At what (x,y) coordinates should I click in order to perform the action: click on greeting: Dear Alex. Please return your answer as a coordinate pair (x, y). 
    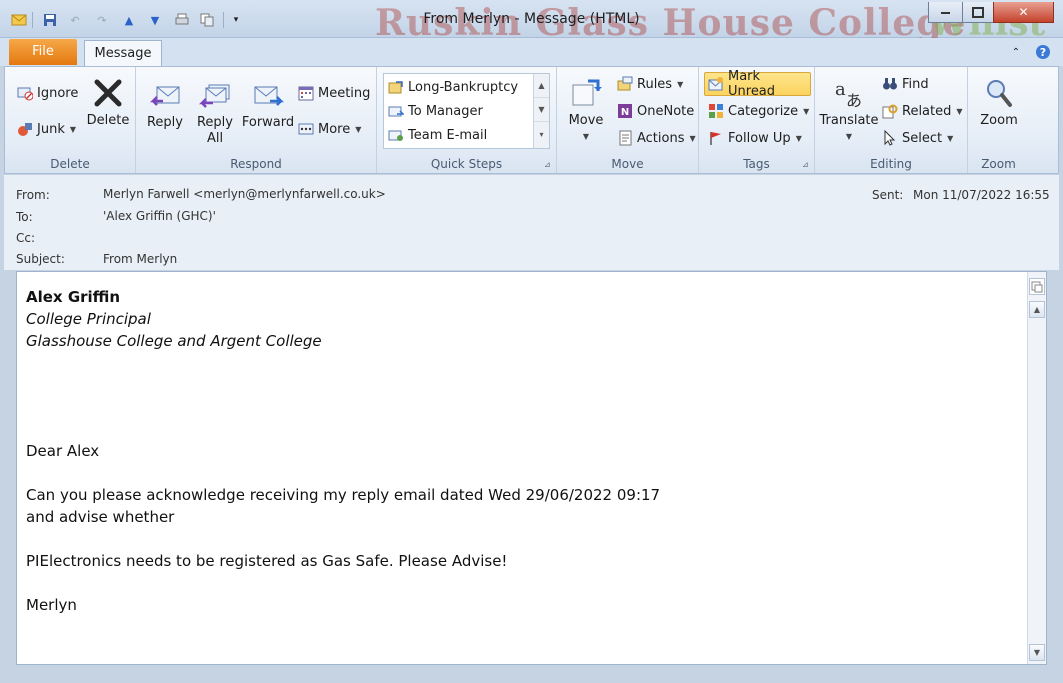
    Looking at the image, I should click on (63, 451).